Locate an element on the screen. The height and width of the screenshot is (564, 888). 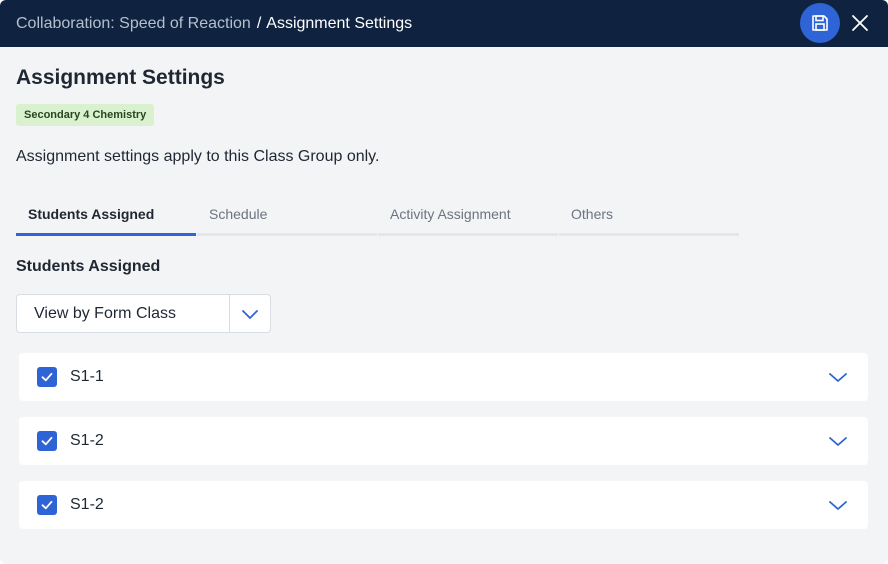
close-icon is located at coordinates (860, 23).